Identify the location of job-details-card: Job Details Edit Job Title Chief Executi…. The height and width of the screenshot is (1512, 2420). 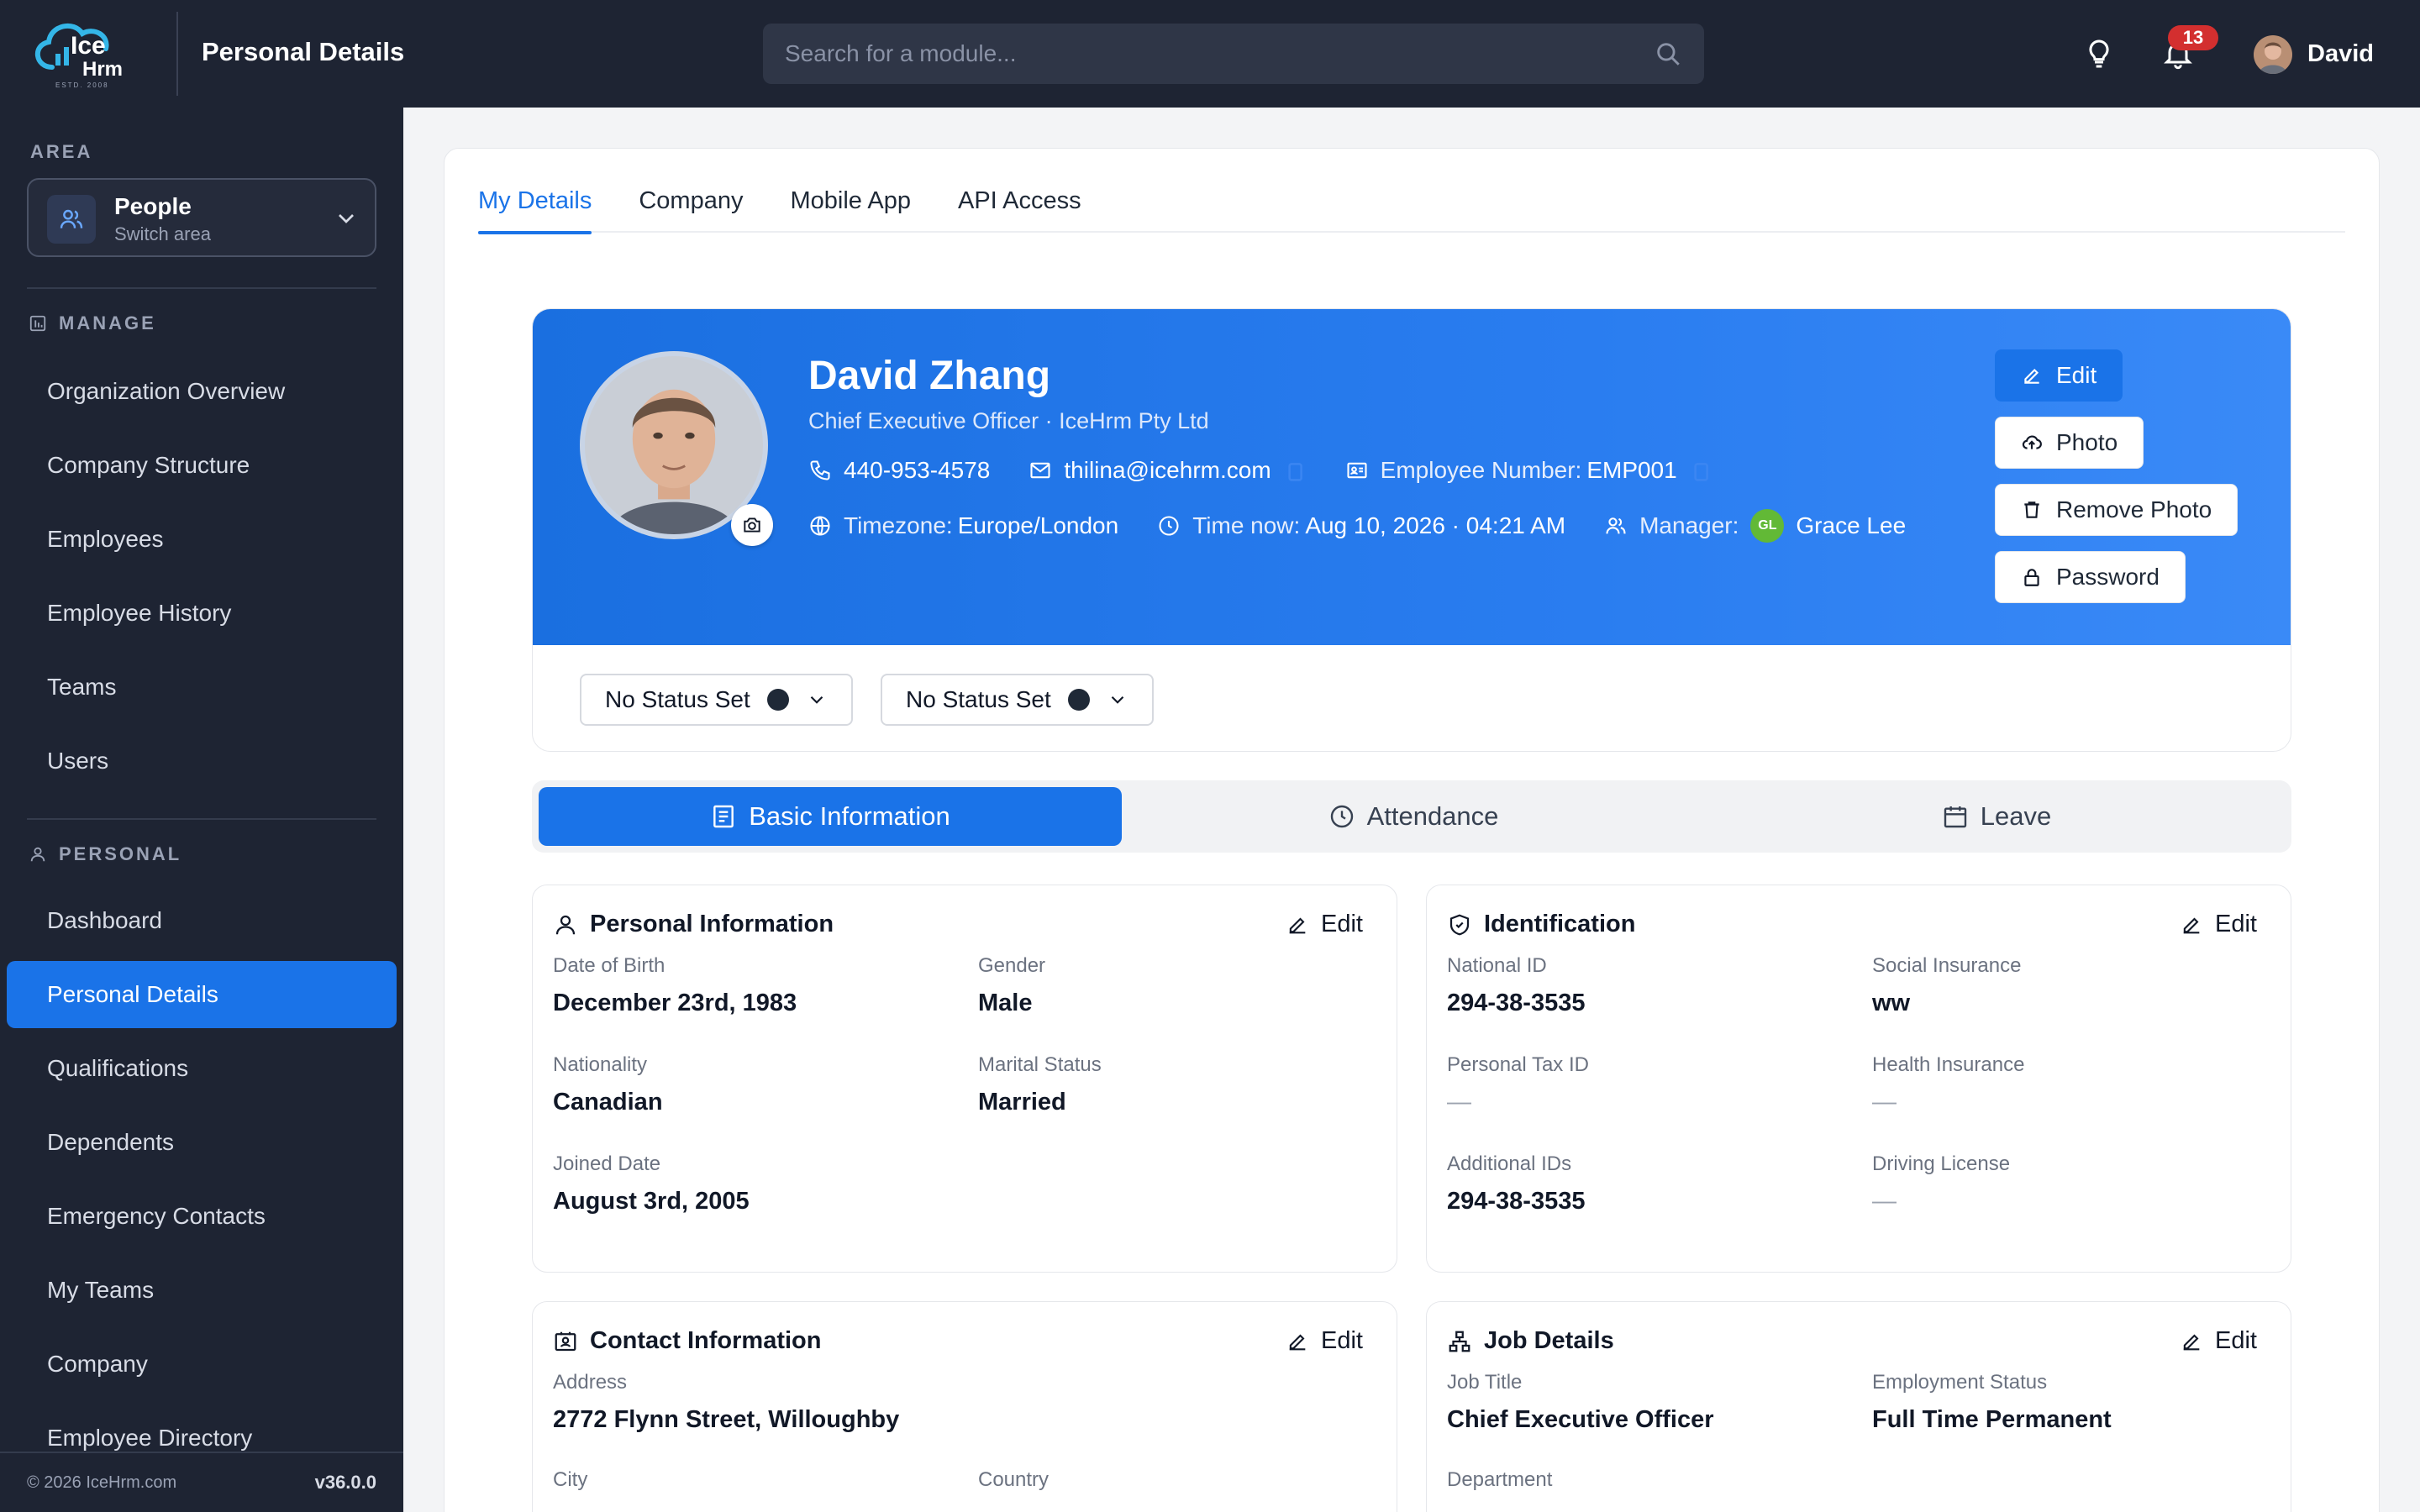
(1859, 1406).